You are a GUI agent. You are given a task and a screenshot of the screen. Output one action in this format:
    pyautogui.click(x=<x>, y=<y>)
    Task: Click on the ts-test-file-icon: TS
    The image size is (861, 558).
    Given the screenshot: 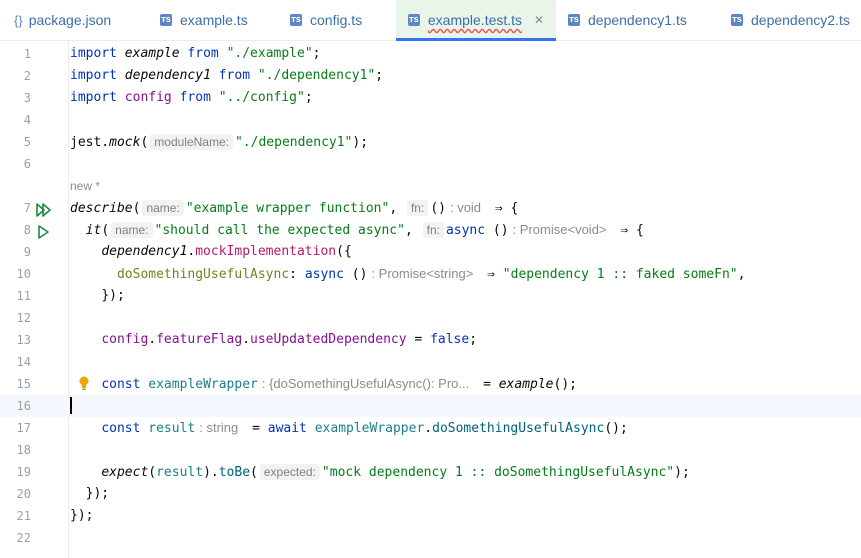 What is the action you would take?
    pyautogui.click(x=413, y=20)
    